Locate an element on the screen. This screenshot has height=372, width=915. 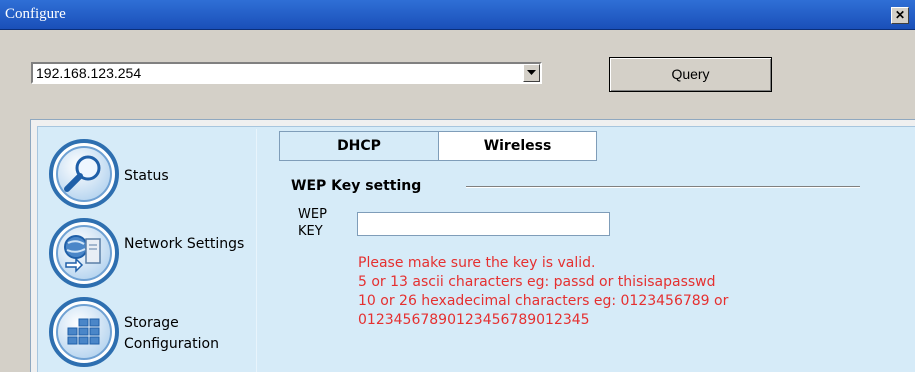
sidebar-item-status: Status is located at coordinates (149, 174).